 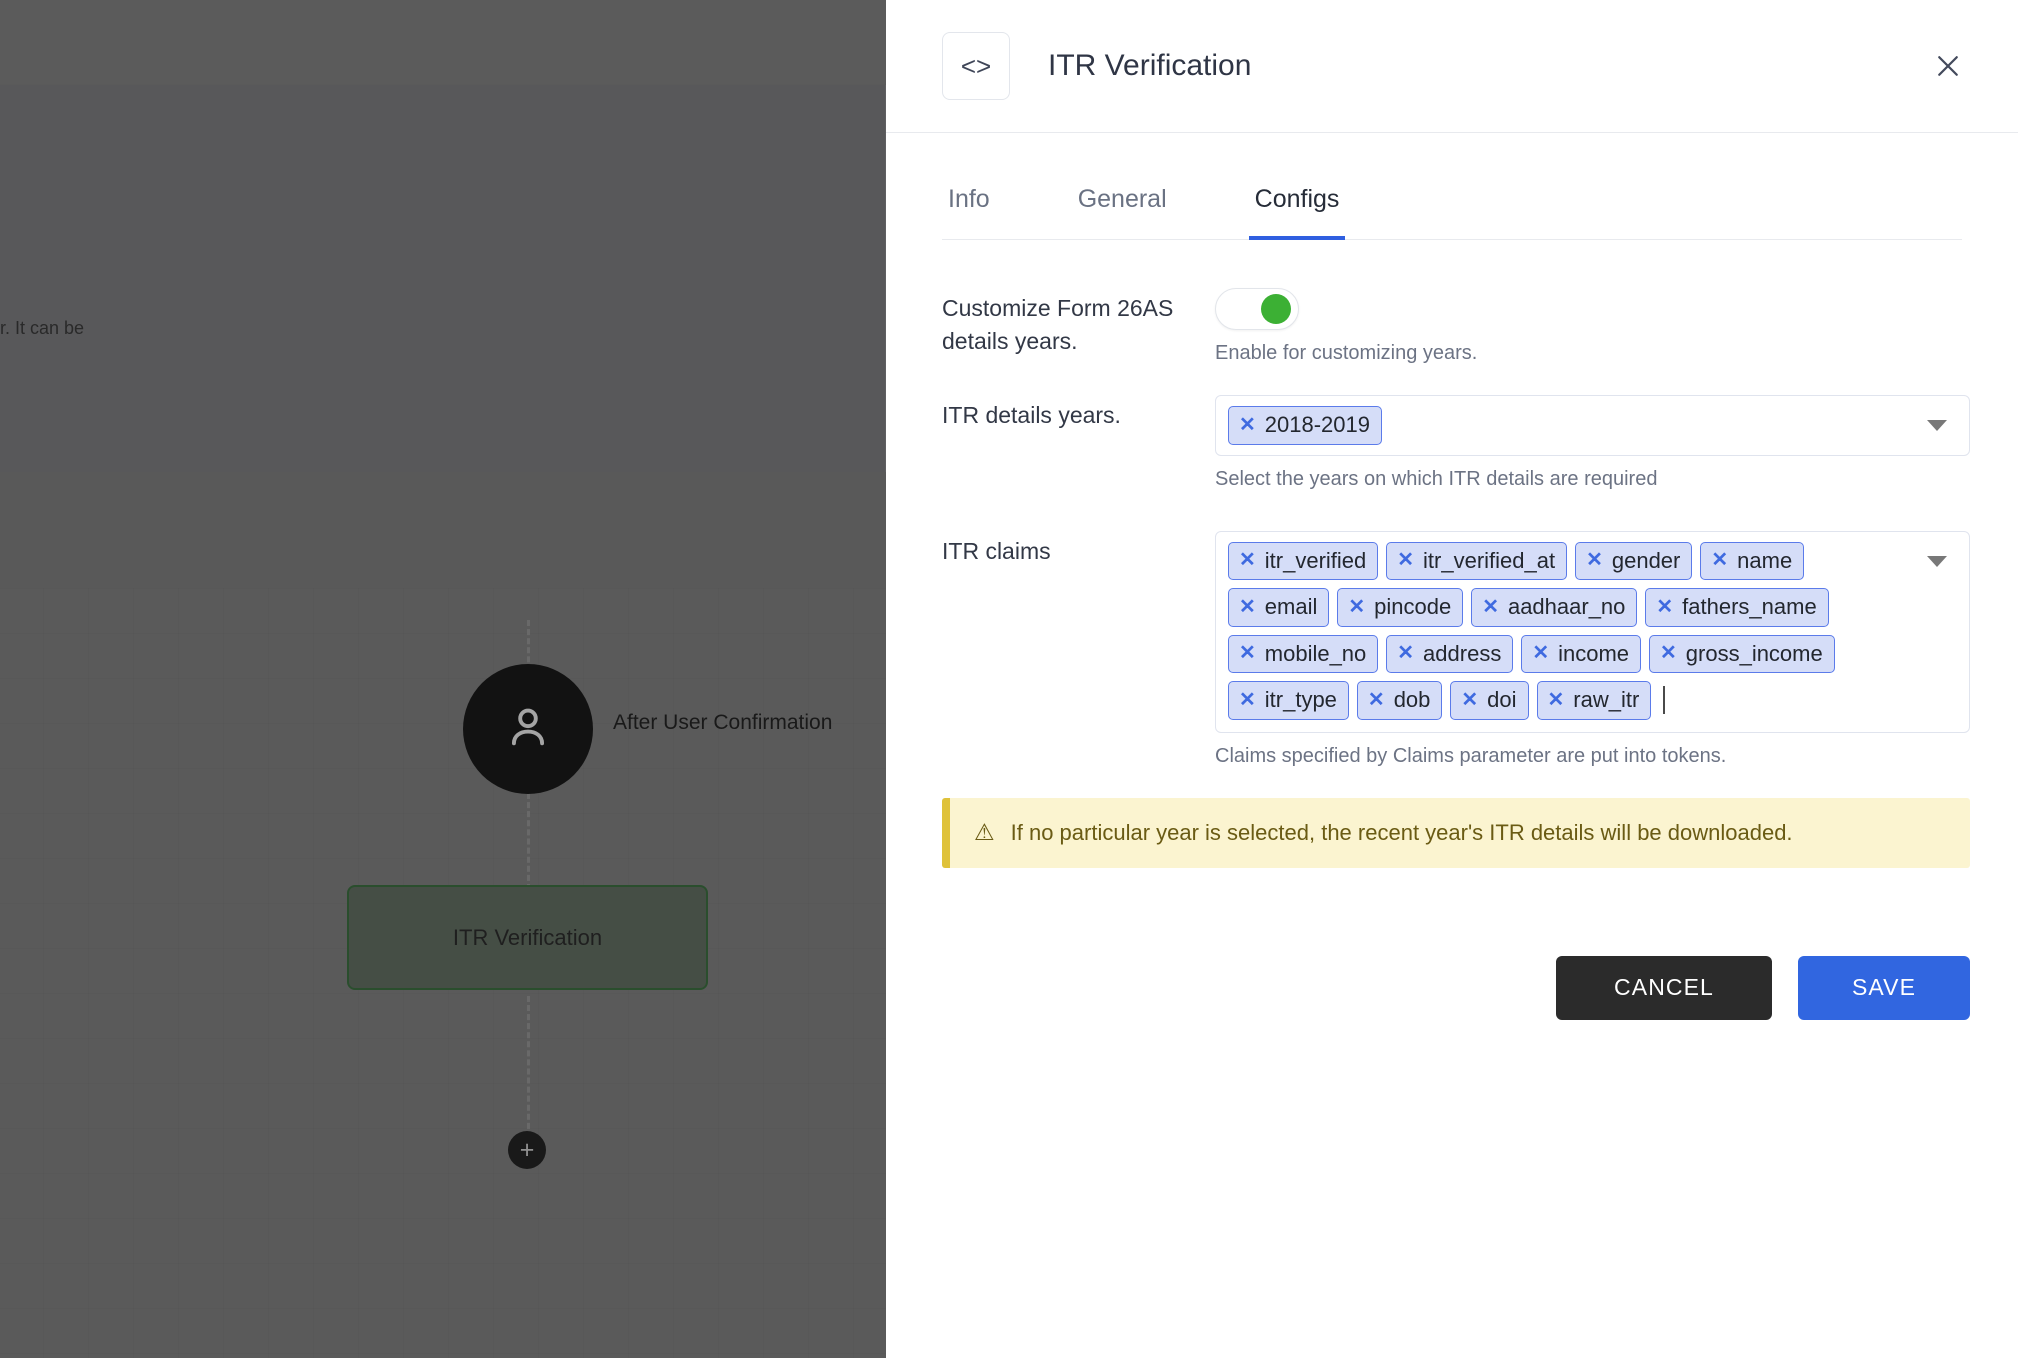 What do you see at coordinates (1566, 606) in the screenshot?
I see `chip-label: aadhaar_no` at bounding box center [1566, 606].